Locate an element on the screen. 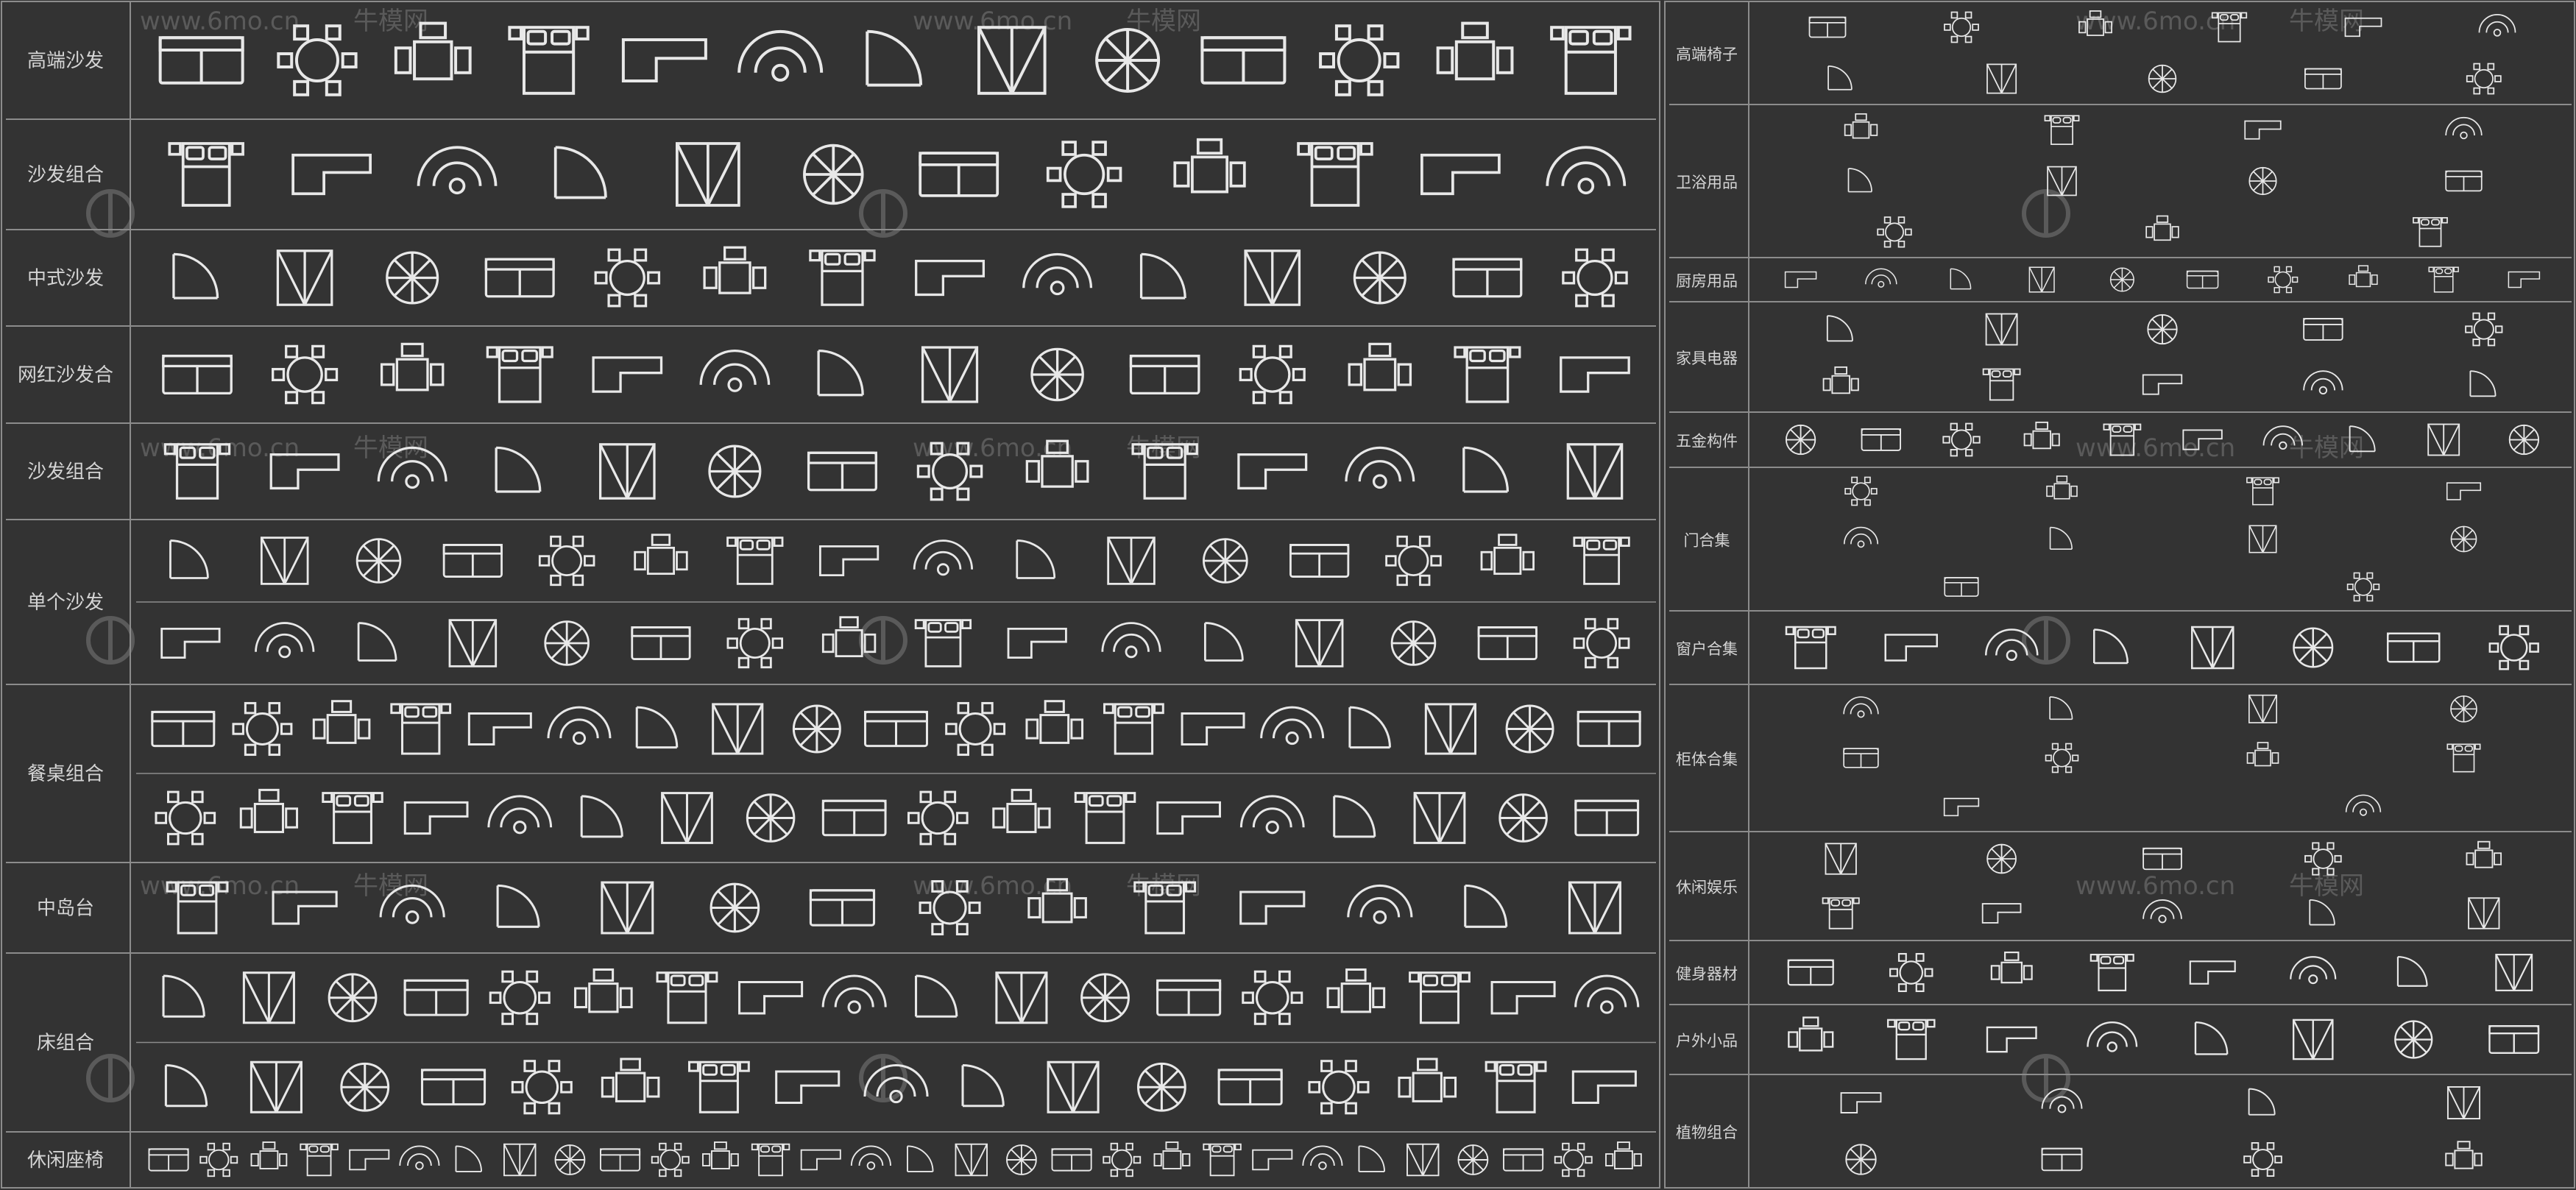 The height and width of the screenshot is (1190, 2576). right-row-label: 健身器材 is located at coordinates (1707, 974).